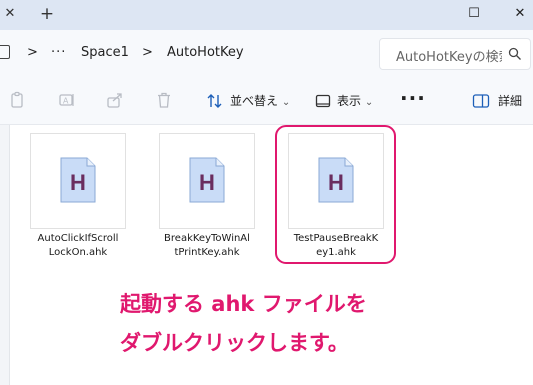 This screenshot has width=533, height=385. I want to click on tab-close-icon: ✕, so click(10, 14).